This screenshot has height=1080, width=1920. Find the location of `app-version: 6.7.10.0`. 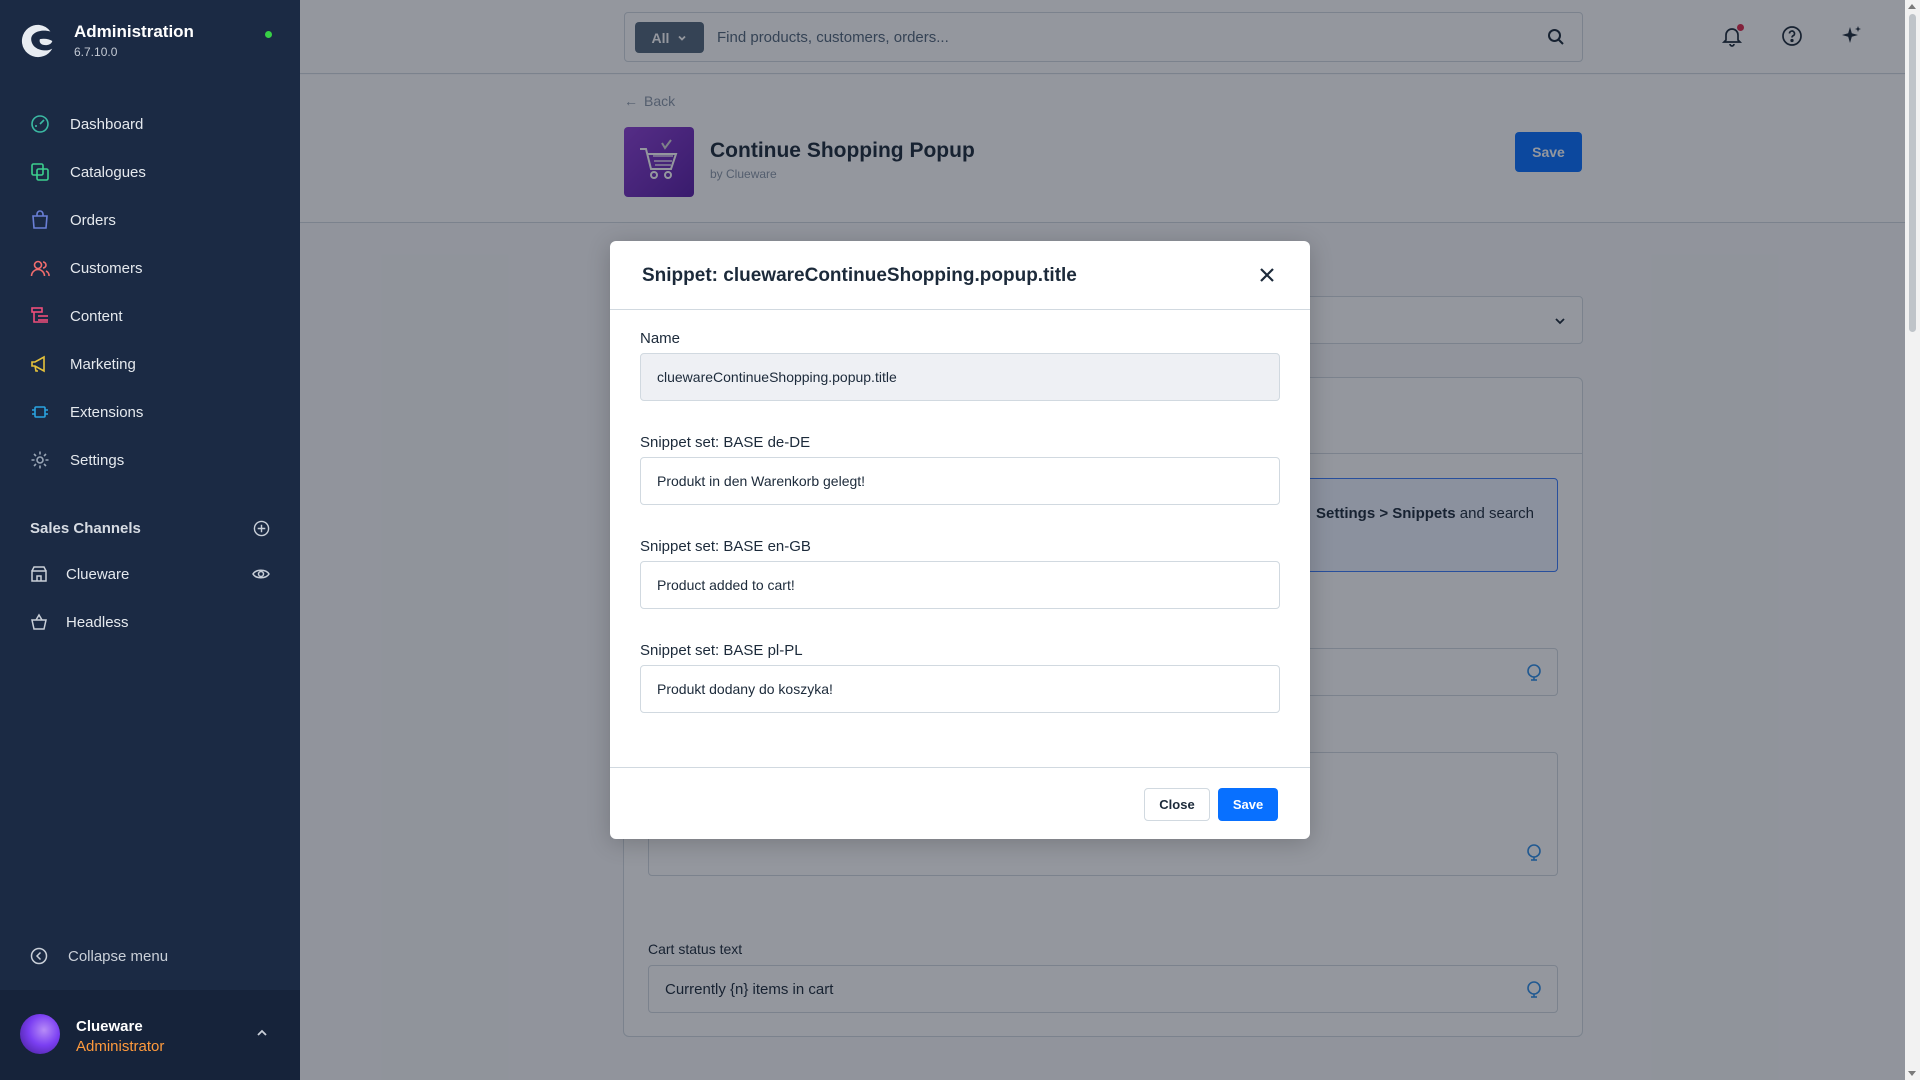

app-version: 6.7.10.0 is located at coordinates (96, 52).